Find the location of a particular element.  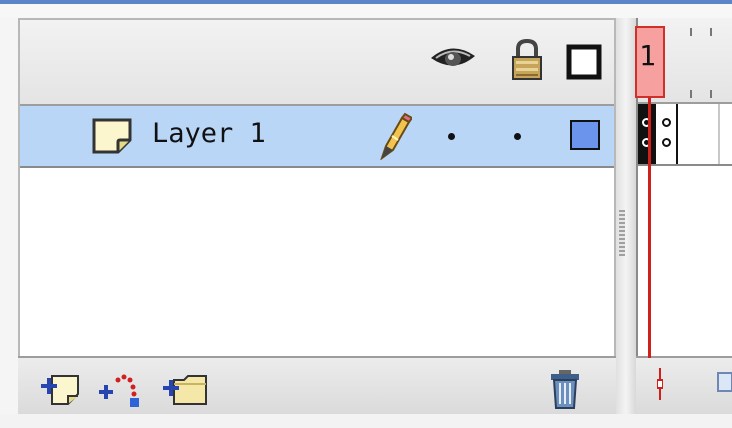

blank-keyframe is located at coordinates (667, 134).